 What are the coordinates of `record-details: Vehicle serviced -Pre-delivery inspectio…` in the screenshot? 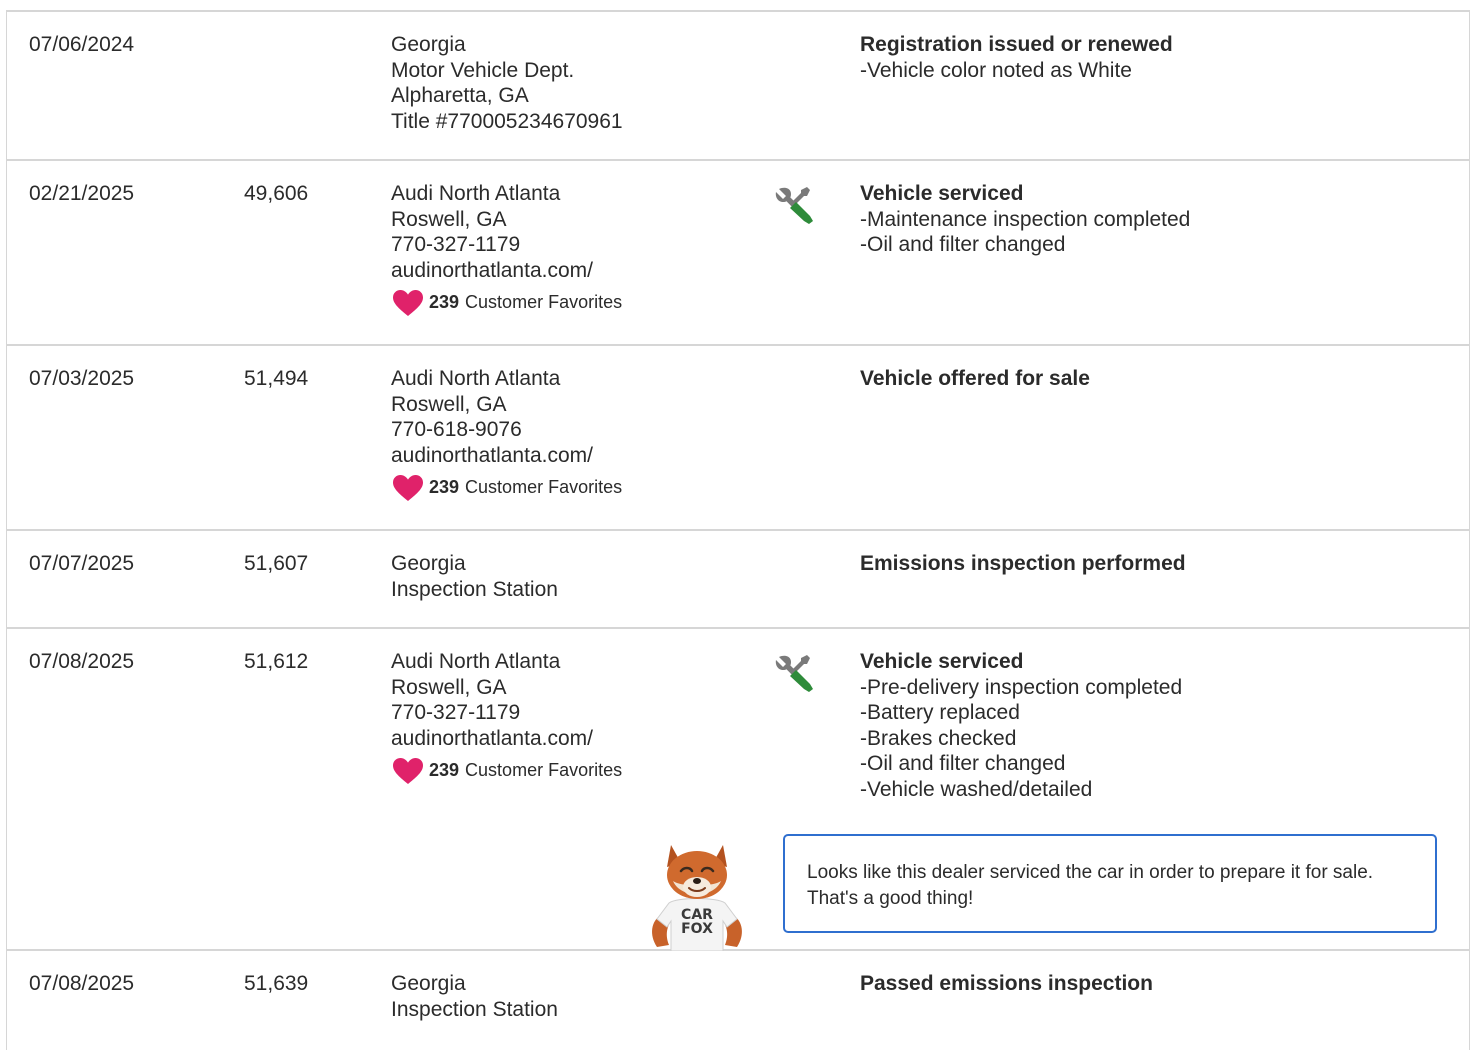 It's located at (1021, 725).